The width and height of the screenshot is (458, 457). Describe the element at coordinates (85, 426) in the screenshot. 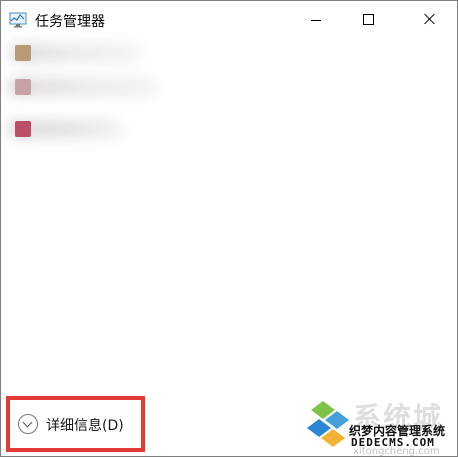

I see `details-label: 详细信息(D)` at that location.